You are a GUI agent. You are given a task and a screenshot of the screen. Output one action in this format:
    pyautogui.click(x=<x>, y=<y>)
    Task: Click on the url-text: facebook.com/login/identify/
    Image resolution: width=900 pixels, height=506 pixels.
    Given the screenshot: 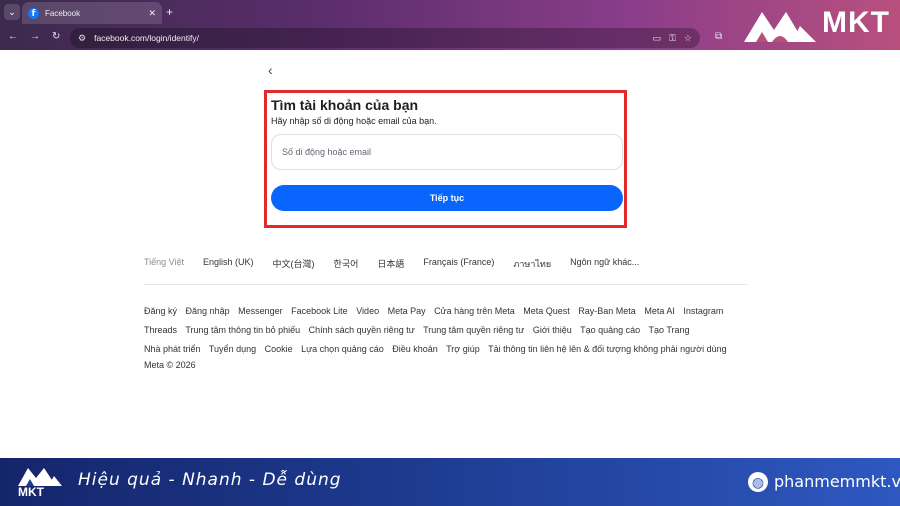 What is the action you would take?
    pyautogui.click(x=369, y=38)
    